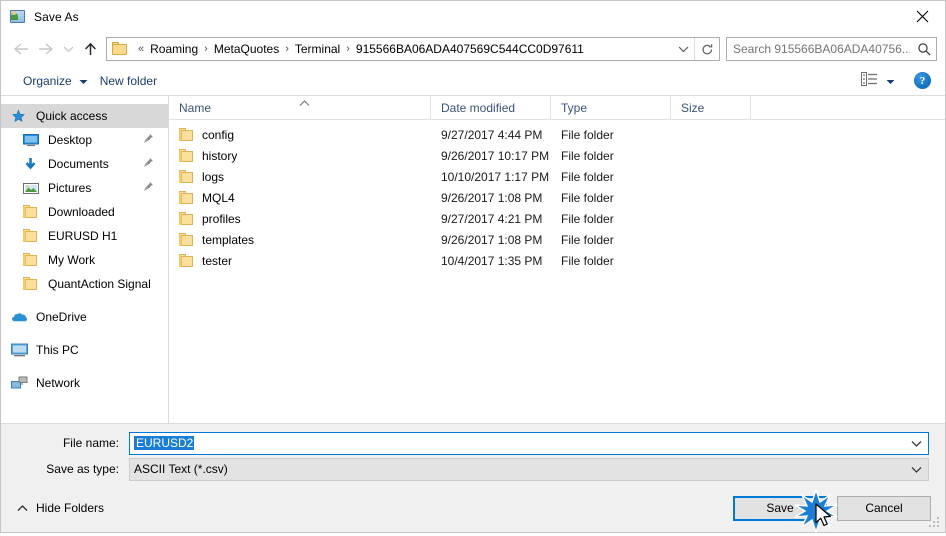 This screenshot has width=946, height=536. I want to click on sidebar-item-my-work: My Work, so click(84, 260).